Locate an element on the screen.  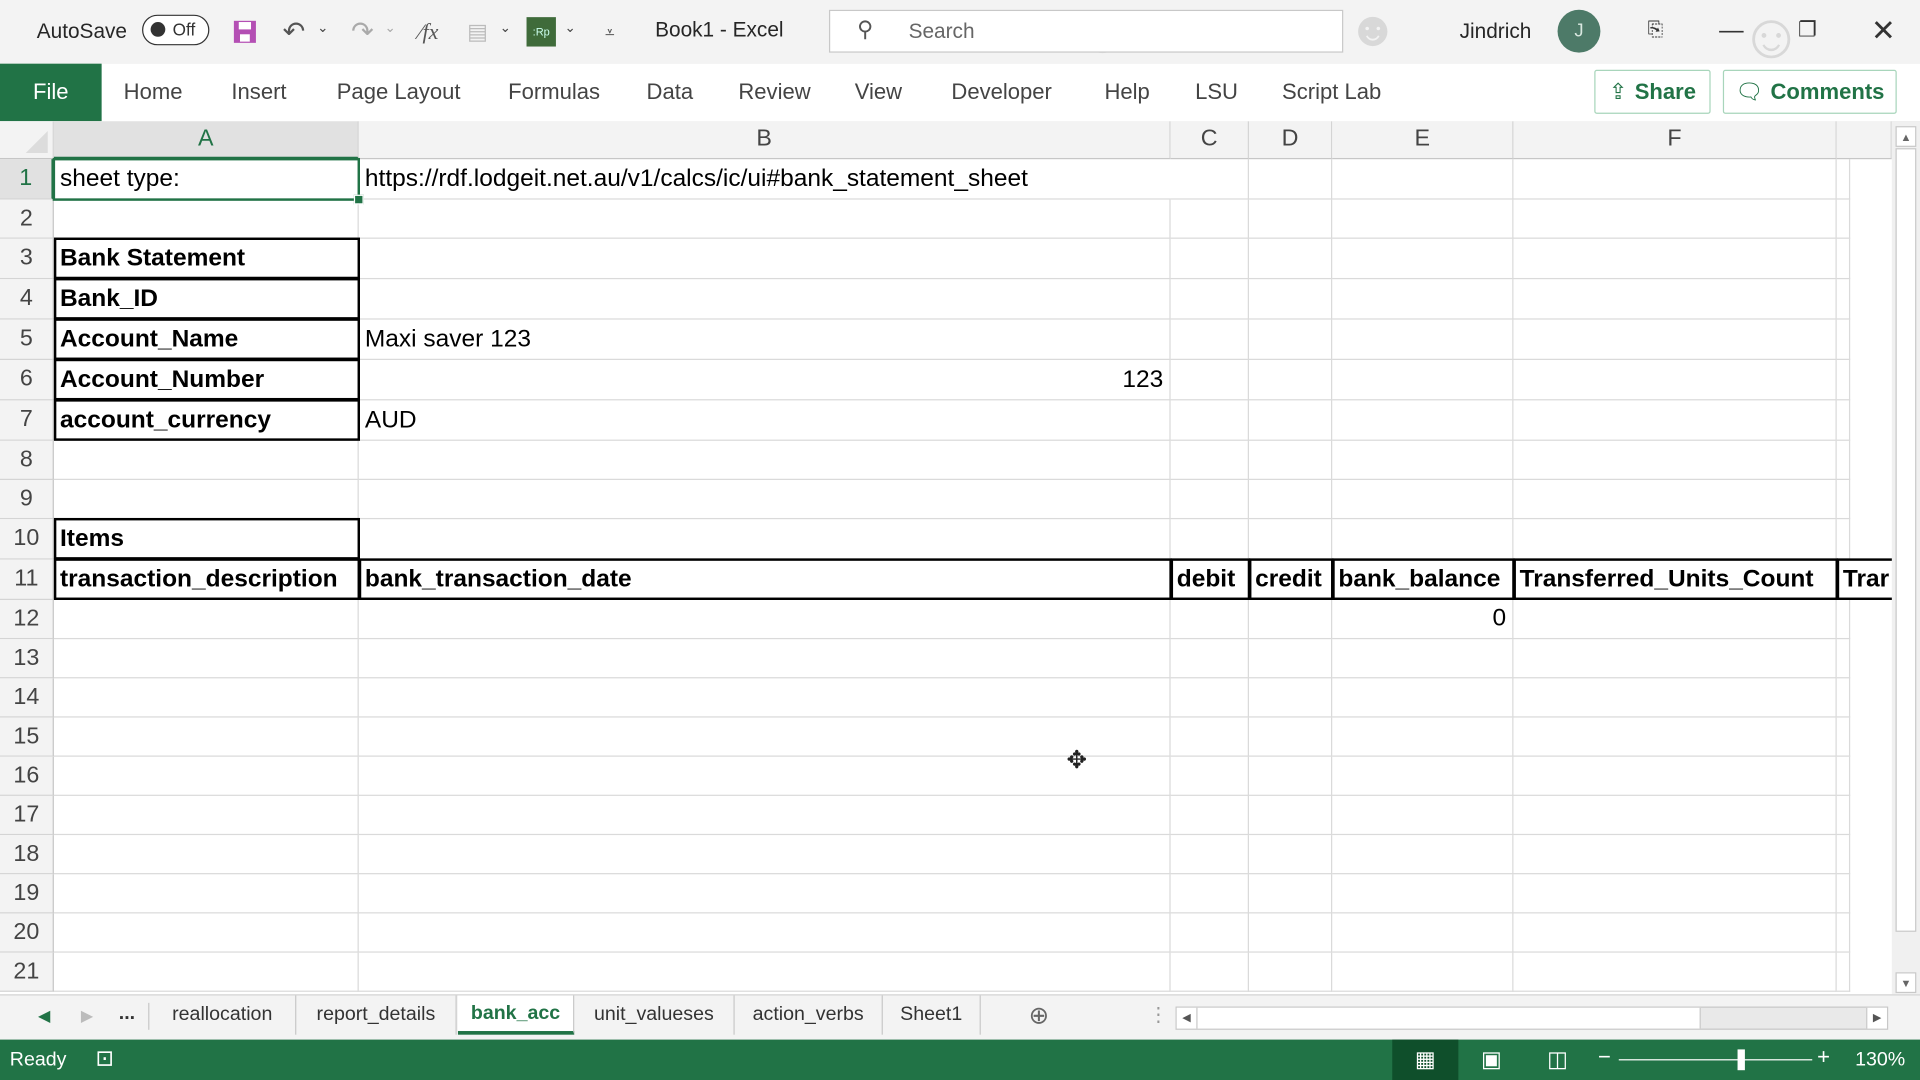
customize-qat-icon: ⩡ is located at coordinates (609, 31).